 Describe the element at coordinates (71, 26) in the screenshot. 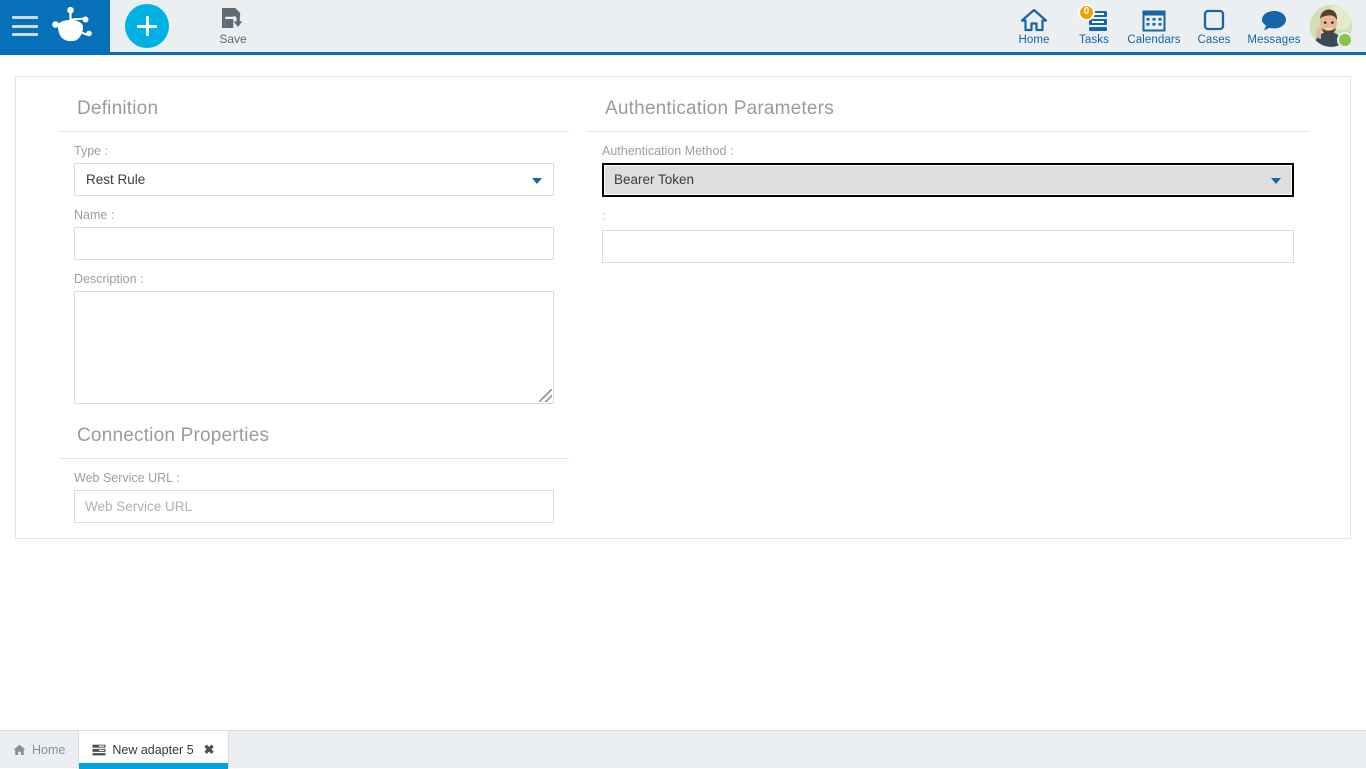

I see `bonita-logo-icon` at that location.